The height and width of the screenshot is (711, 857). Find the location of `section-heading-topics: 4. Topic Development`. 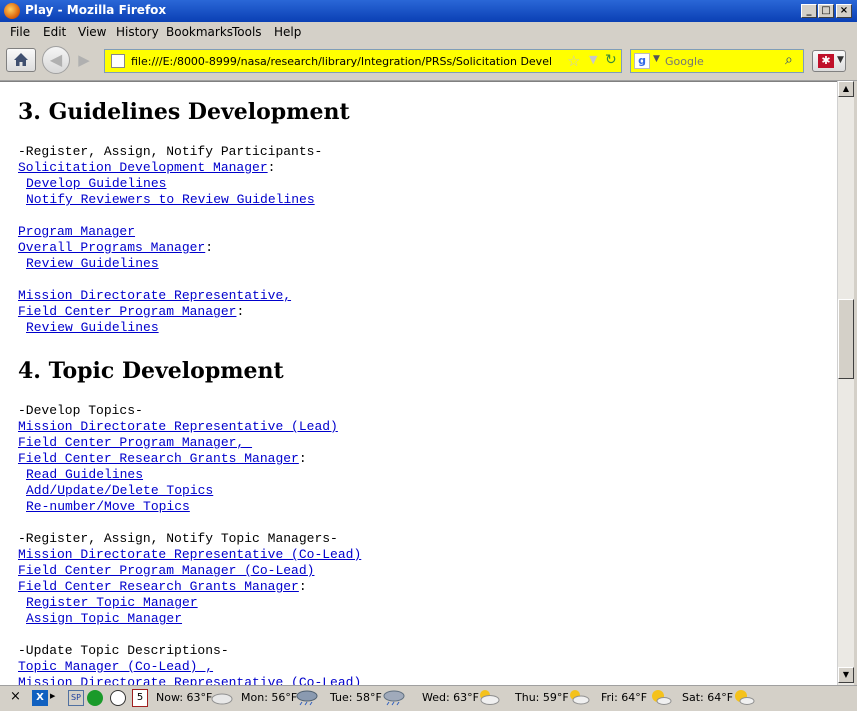

section-heading-topics: 4. Topic Development is located at coordinates (151, 371).